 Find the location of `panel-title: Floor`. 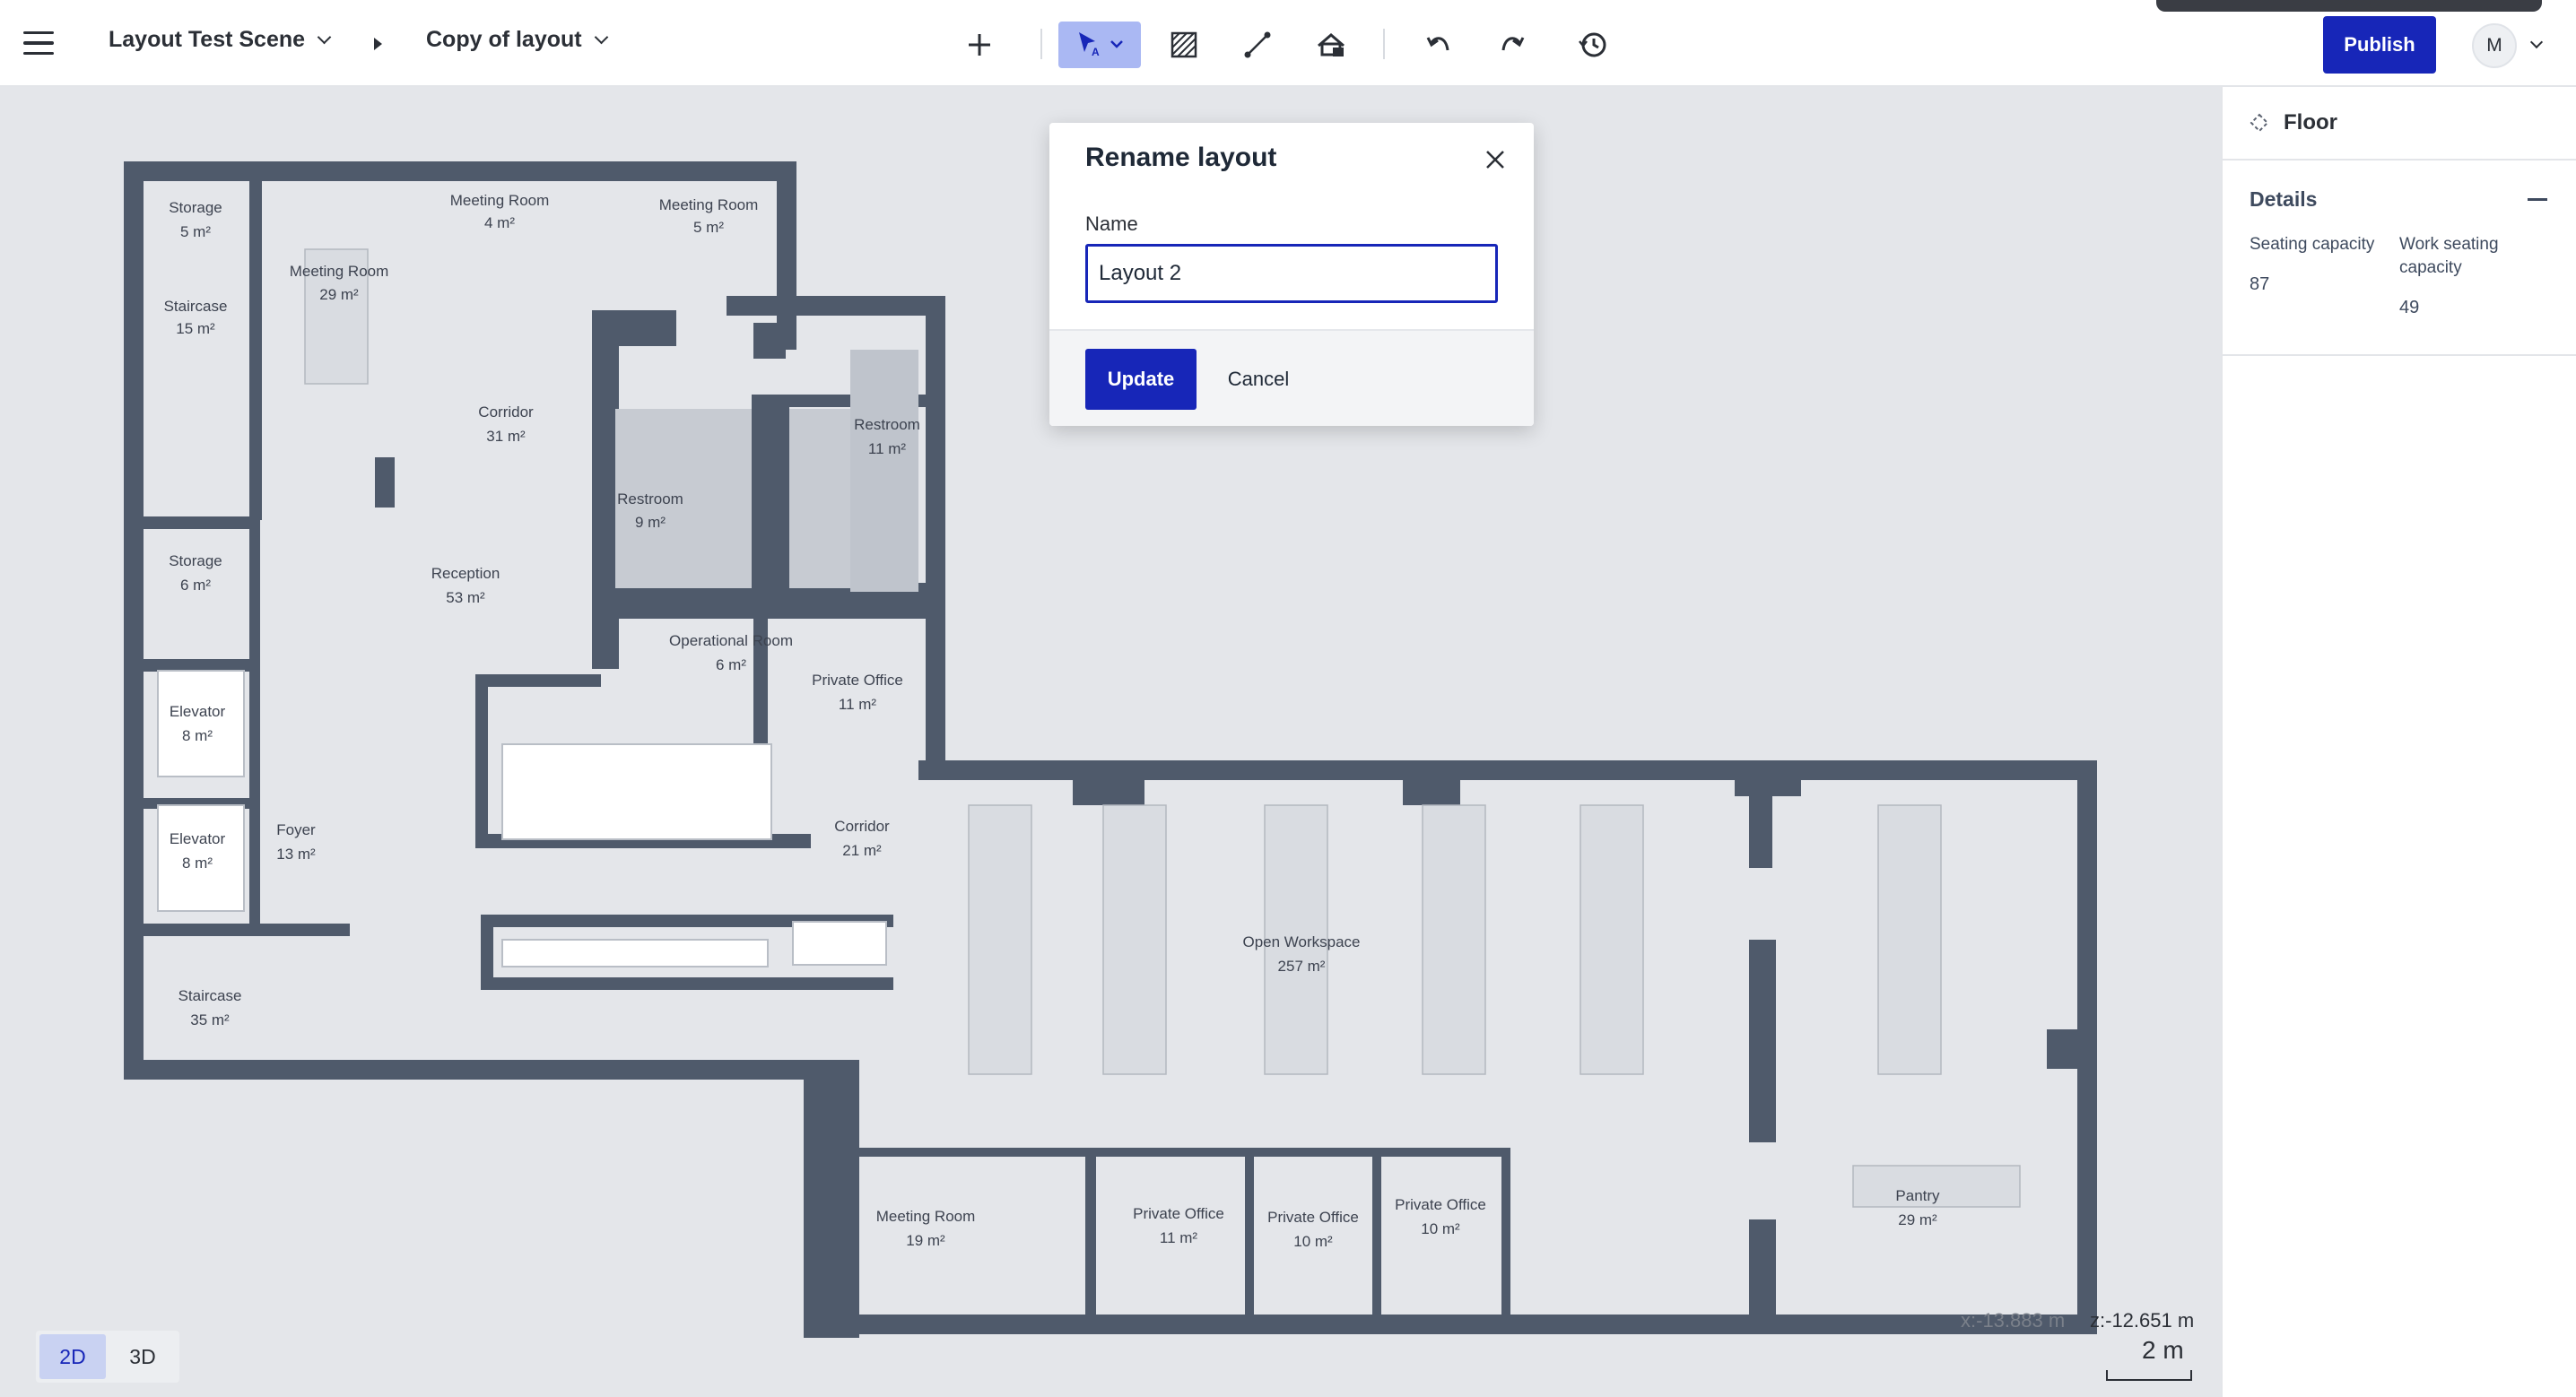

panel-title: Floor is located at coordinates (2310, 122).